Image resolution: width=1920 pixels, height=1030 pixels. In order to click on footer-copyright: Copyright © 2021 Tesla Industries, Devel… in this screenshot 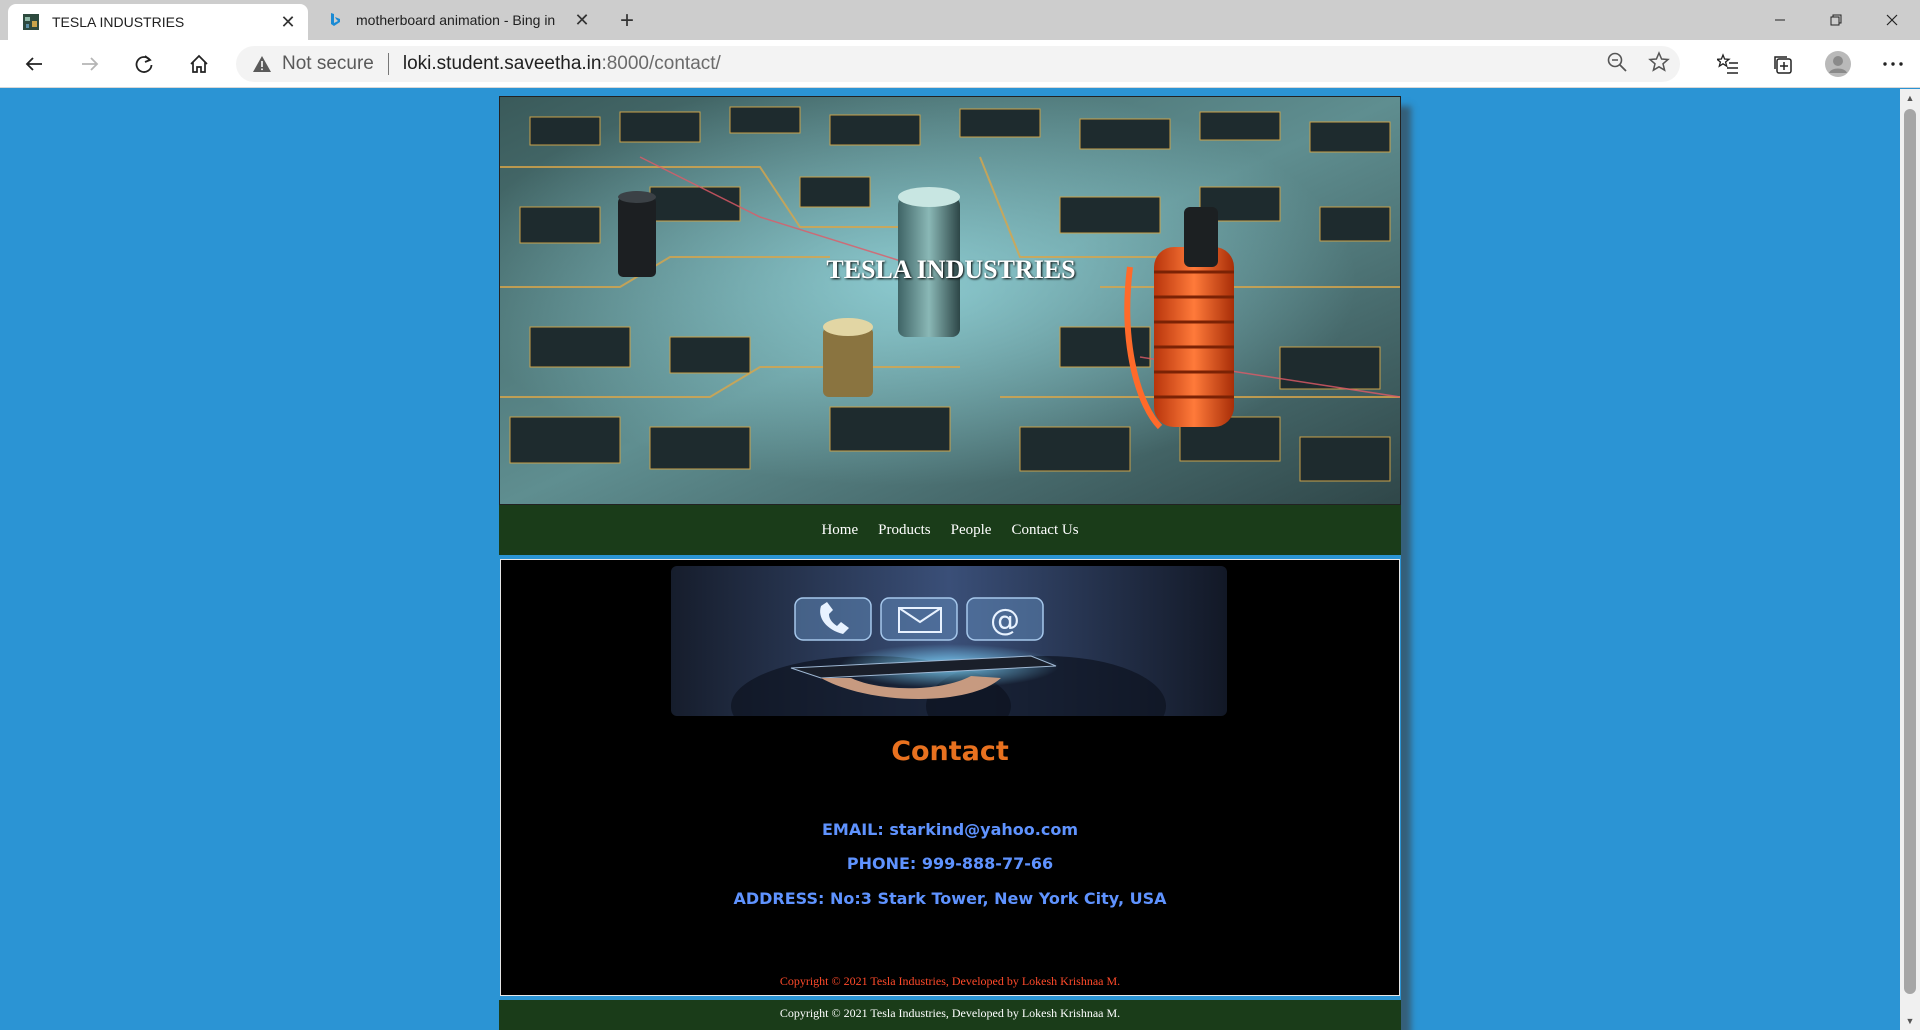, I will do `click(950, 1013)`.